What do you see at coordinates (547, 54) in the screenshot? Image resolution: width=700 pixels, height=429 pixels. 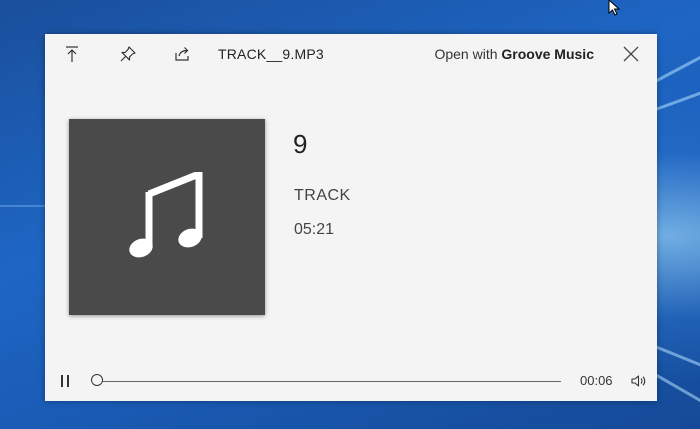 I see `open-with-app-name: Groove Music` at bounding box center [547, 54].